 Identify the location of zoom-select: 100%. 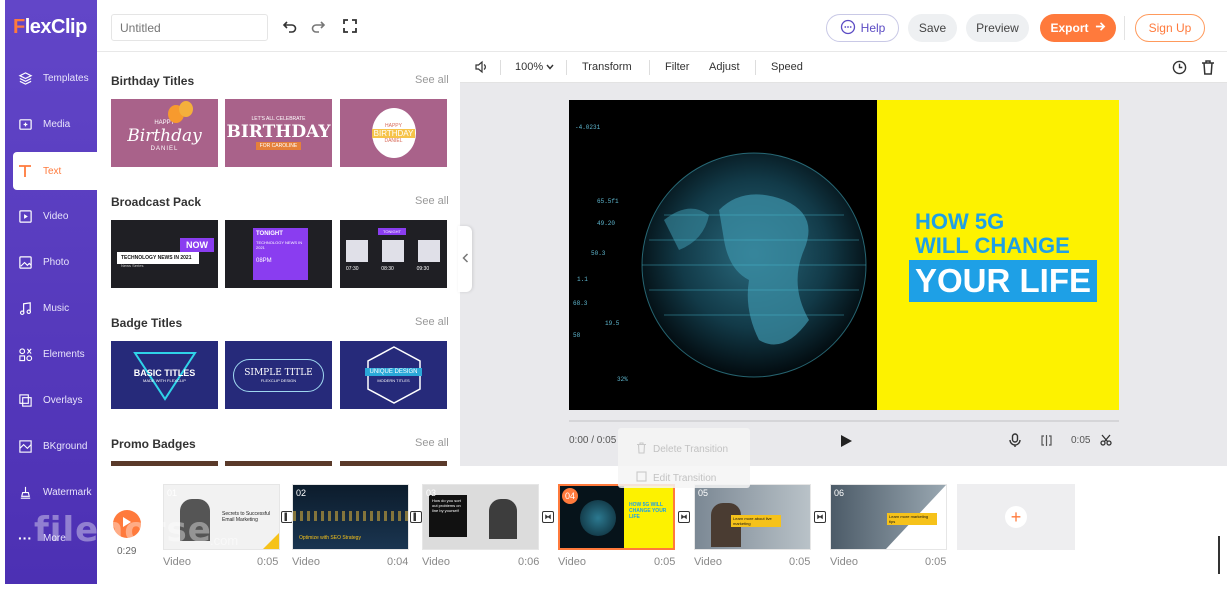
(534, 67).